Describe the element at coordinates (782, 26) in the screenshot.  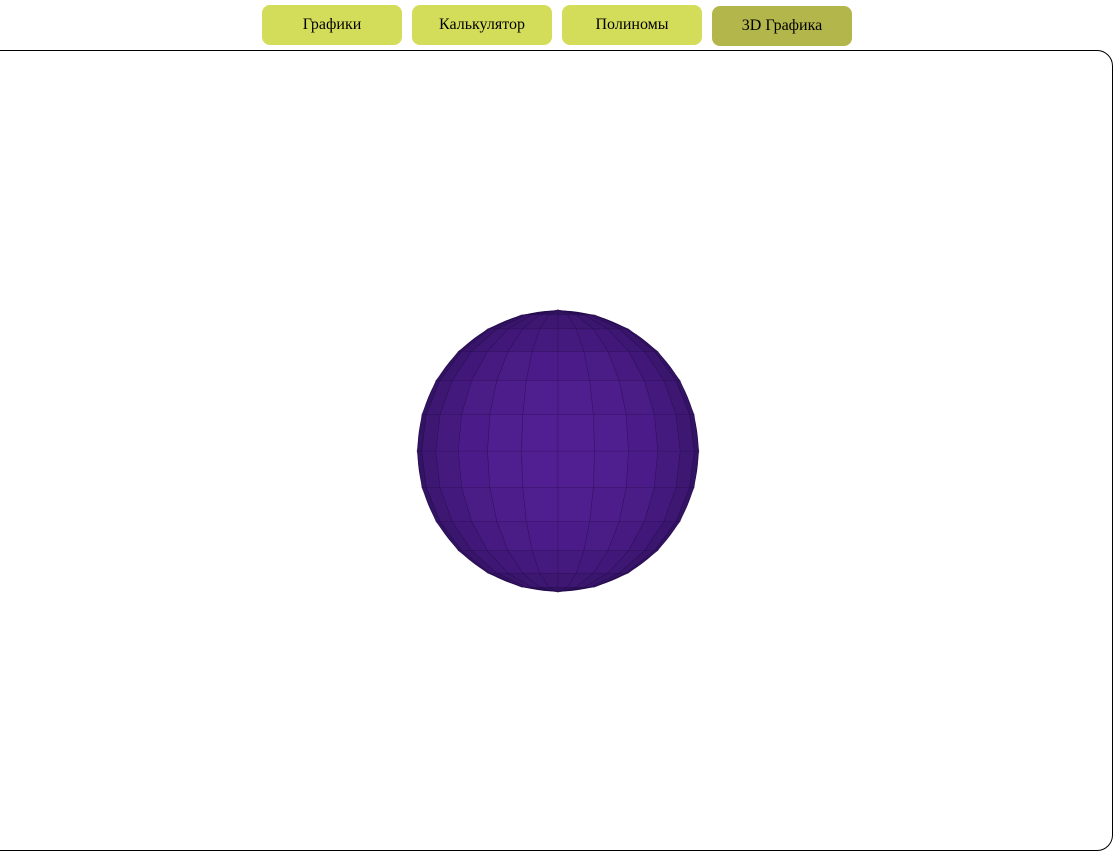
I see `tab-3d-graphics: 3D Графика` at that location.